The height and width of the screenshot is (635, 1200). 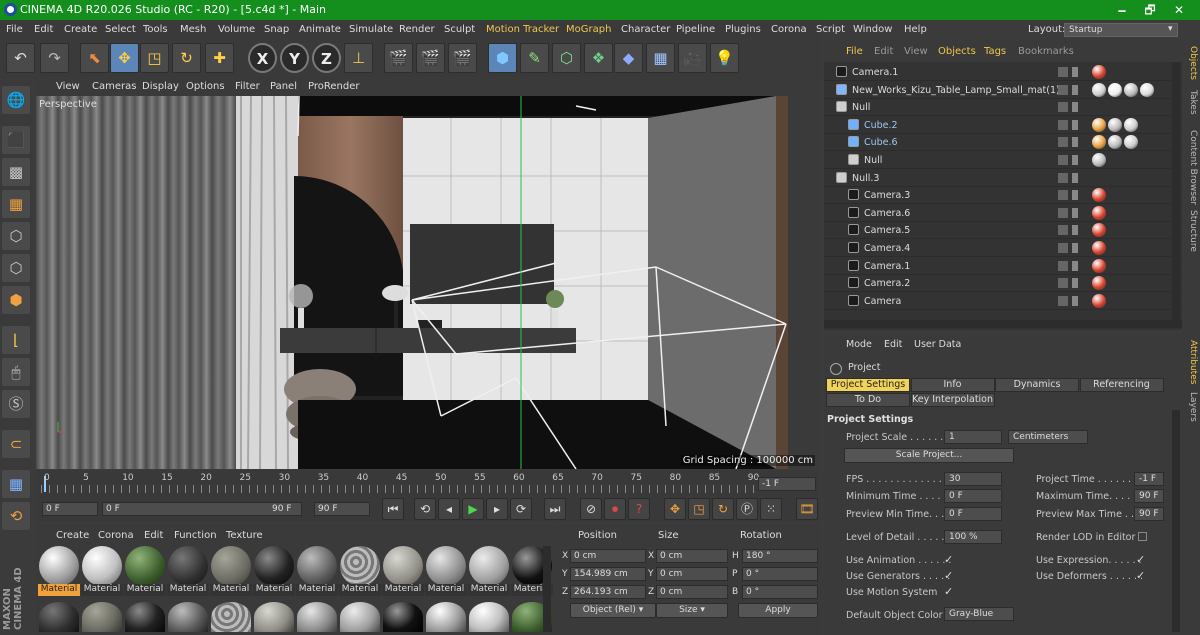 What do you see at coordinates (205, 86) in the screenshot?
I see `viewport-menu-options: Options` at bounding box center [205, 86].